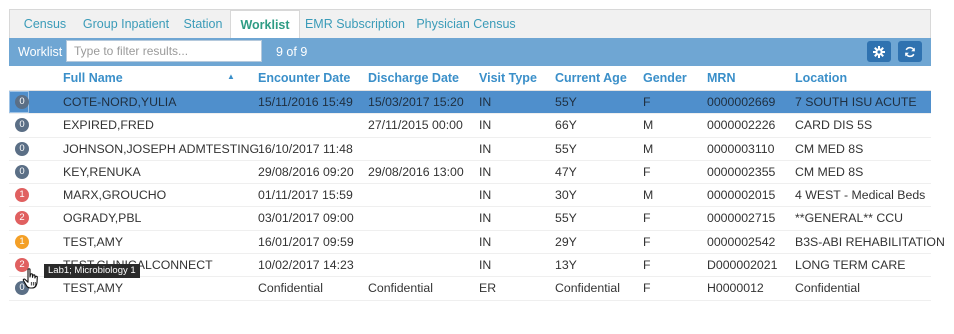 This screenshot has width=954, height=334. What do you see at coordinates (305, 195) in the screenshot?
I see `cell-encounter-date: 01/11/2017 15:59` at bounding box center [305, 195].